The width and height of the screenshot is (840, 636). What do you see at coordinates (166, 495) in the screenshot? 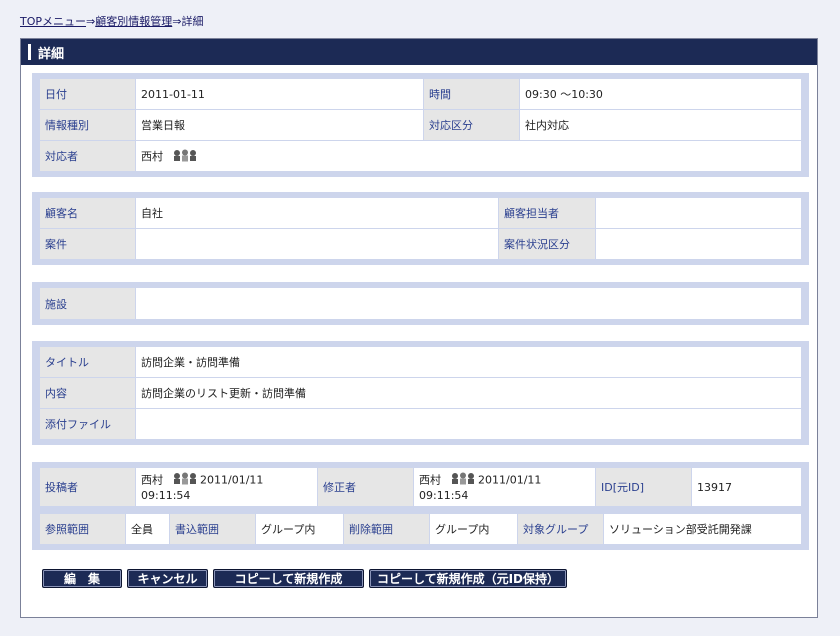
I see `poster-time: 09:11:54` at bounding box center [166, 495].